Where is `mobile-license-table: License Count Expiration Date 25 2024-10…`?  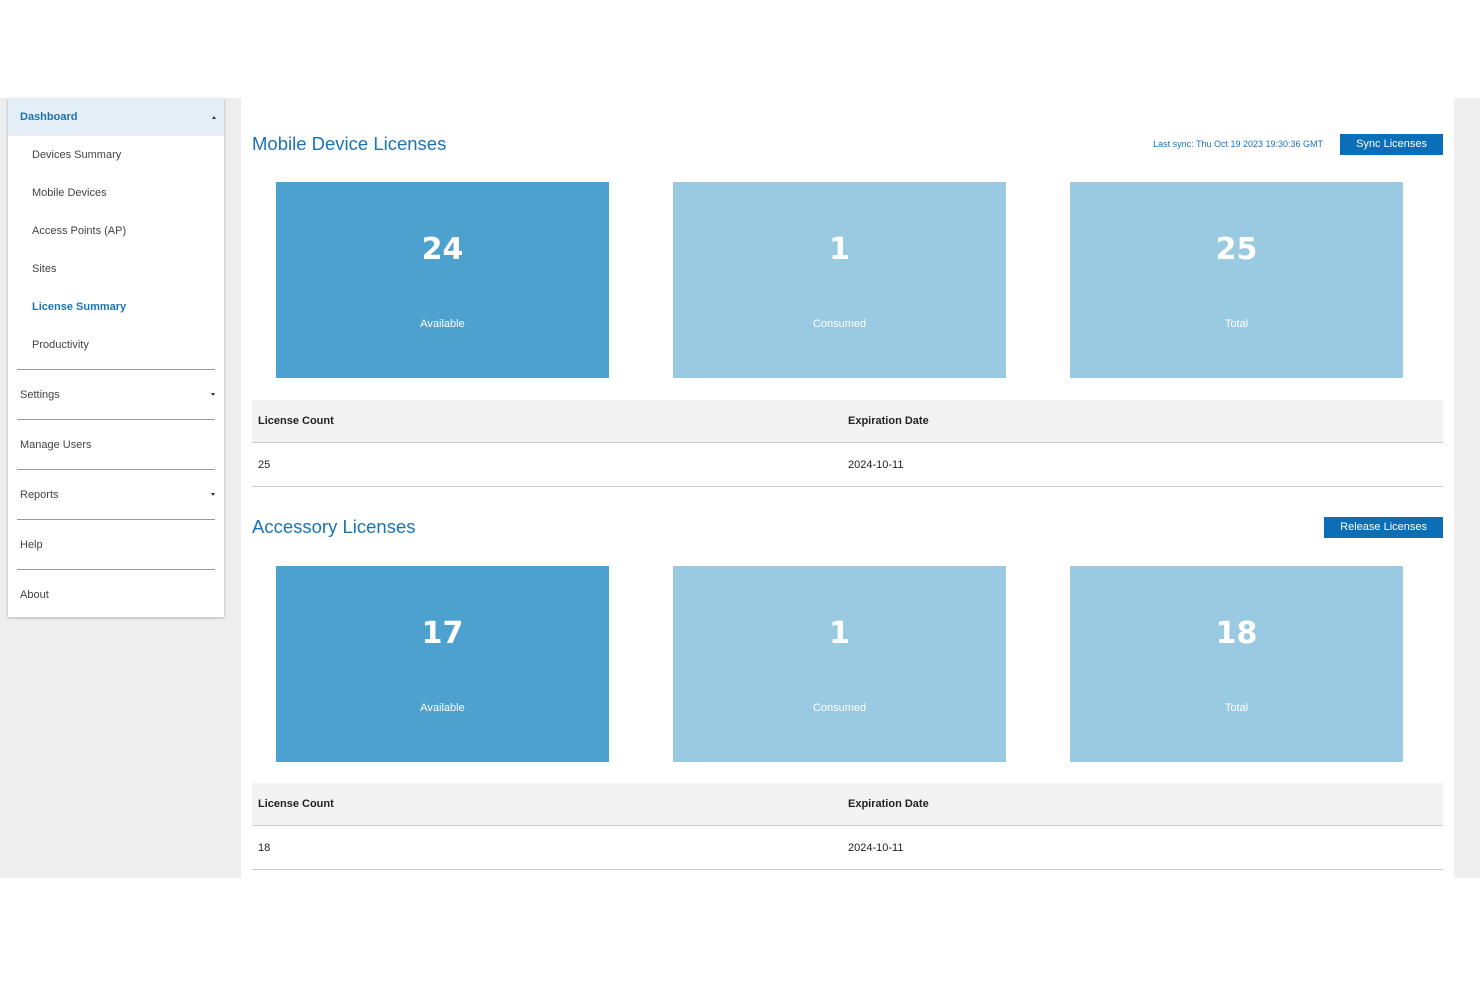
mobile-license-table: License Count Expiration Date 25 2024-10… is located at coordinates (847, 443).